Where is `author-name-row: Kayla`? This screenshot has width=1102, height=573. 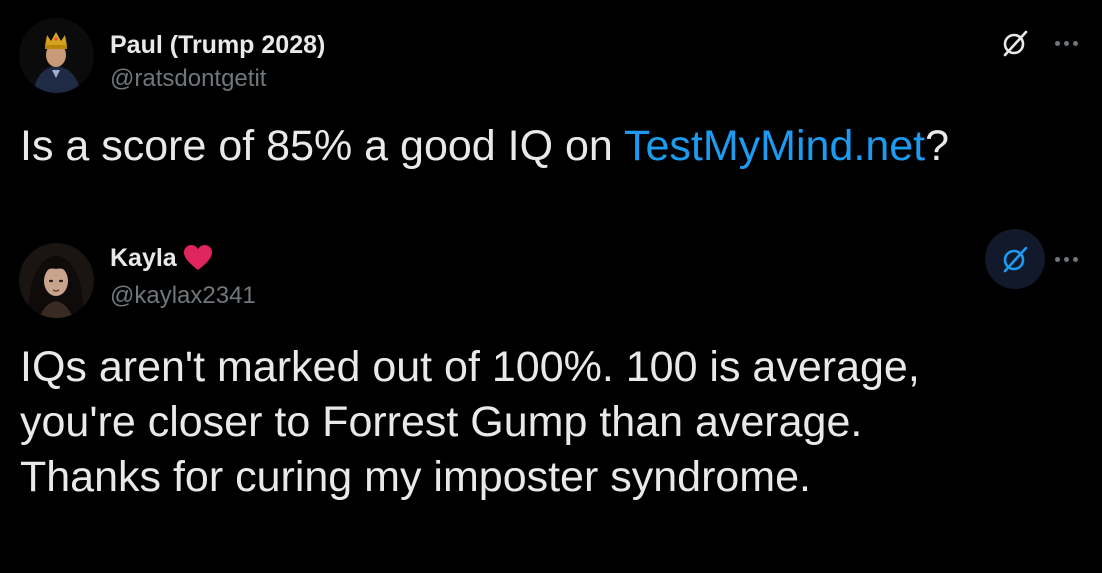 author-name-row: Kayla is located at coordinates (161, 258).